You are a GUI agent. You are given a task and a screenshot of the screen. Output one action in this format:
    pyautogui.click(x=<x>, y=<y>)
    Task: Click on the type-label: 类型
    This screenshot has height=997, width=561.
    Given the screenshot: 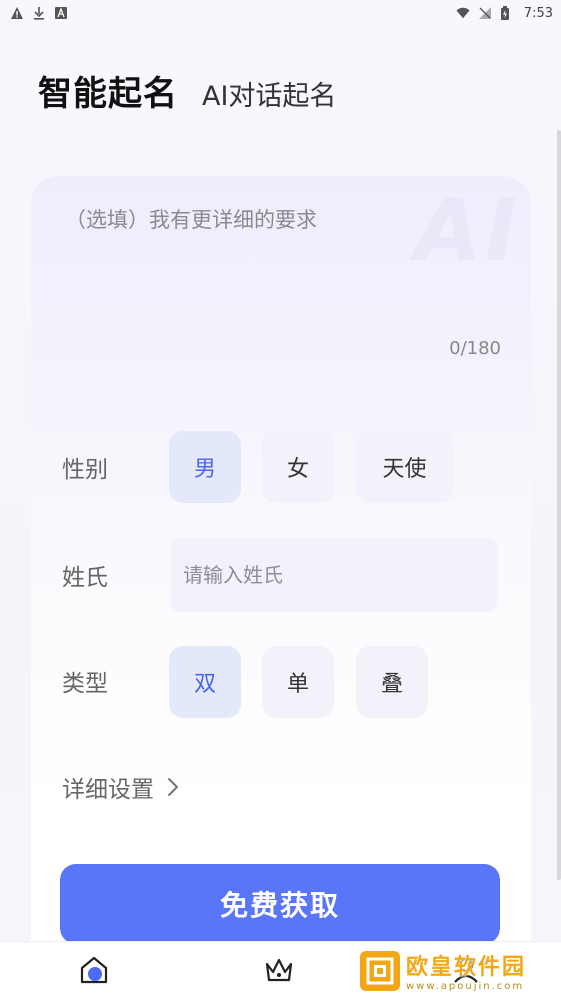 What is the action you would take?
    pyautogui.click(x=85, y=684)
    